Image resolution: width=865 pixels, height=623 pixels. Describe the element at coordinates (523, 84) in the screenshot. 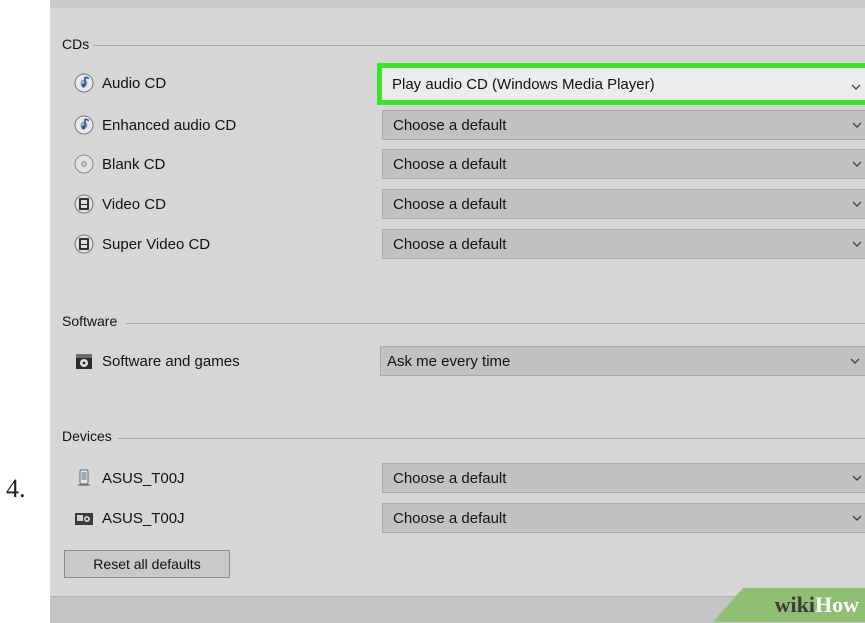

I see `select-value: Play audio CD (Windows Media Player)` at that location.